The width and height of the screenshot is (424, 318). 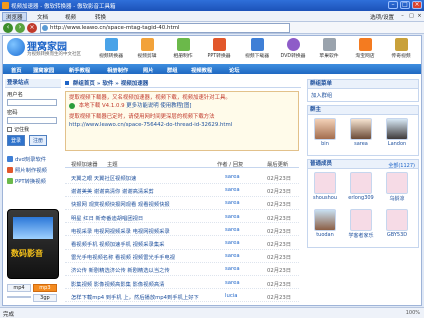 I want to click on owner-avatar-item: bin, so click(x=325, y=132).